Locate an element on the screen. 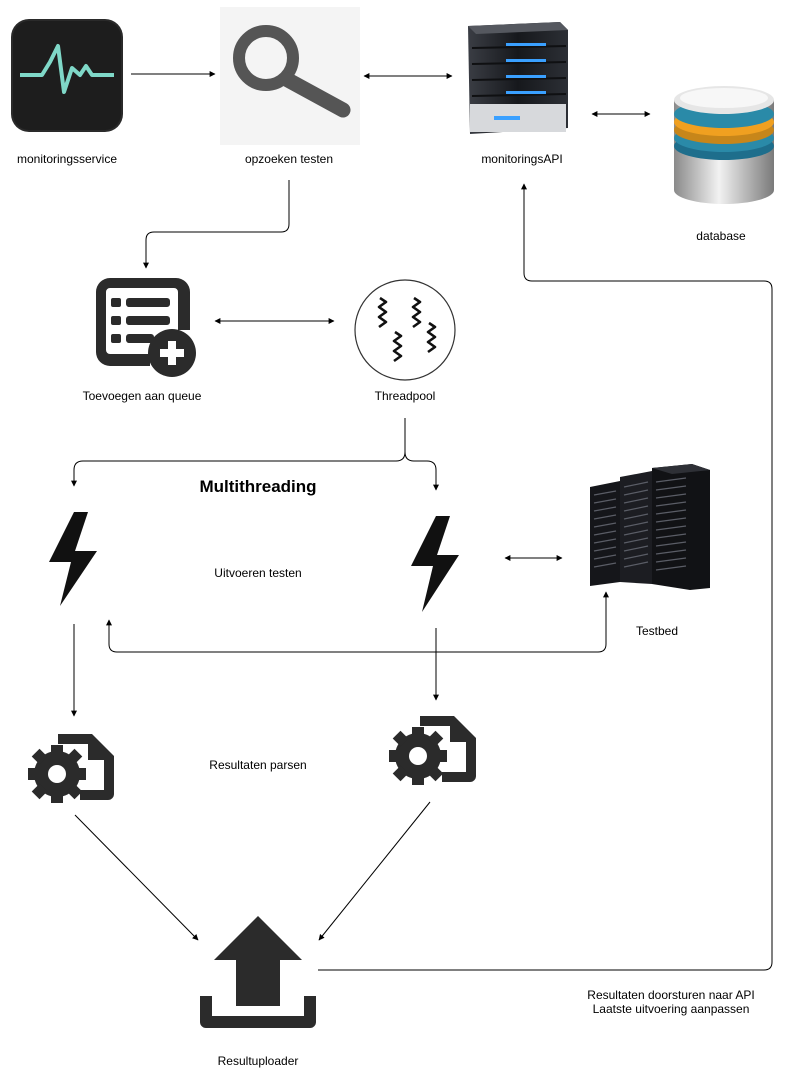 The width and height of the screenshot is (795, 1086). server-rack-icon is located at coordinates (650, 527).